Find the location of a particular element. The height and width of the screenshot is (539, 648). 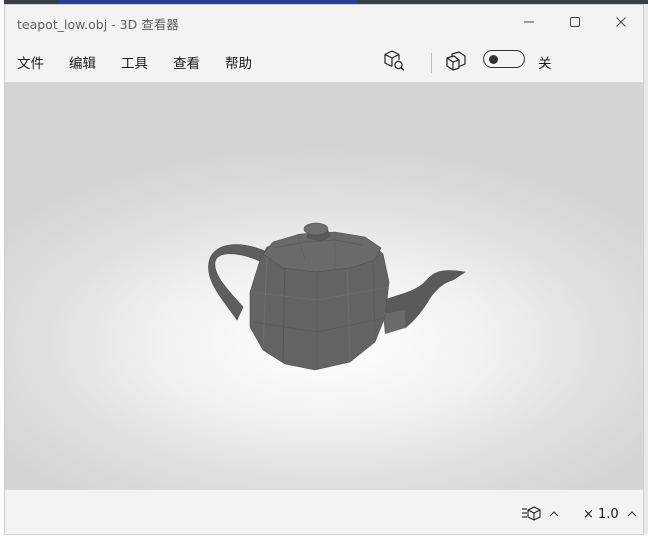

menu-edit: 编辑 is located at coordinates (82, 62).